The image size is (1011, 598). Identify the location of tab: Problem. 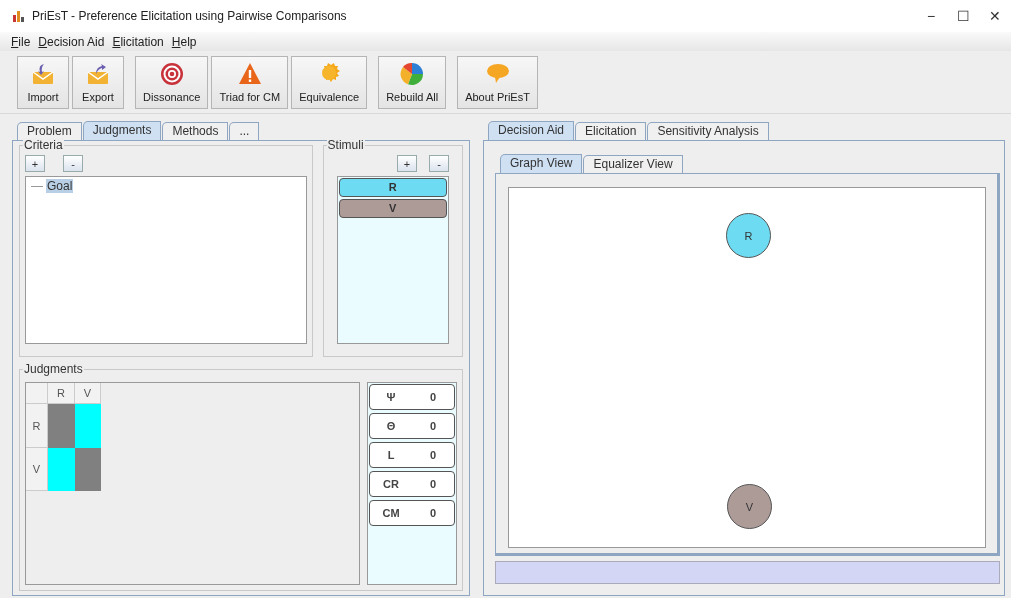
(49, 131).